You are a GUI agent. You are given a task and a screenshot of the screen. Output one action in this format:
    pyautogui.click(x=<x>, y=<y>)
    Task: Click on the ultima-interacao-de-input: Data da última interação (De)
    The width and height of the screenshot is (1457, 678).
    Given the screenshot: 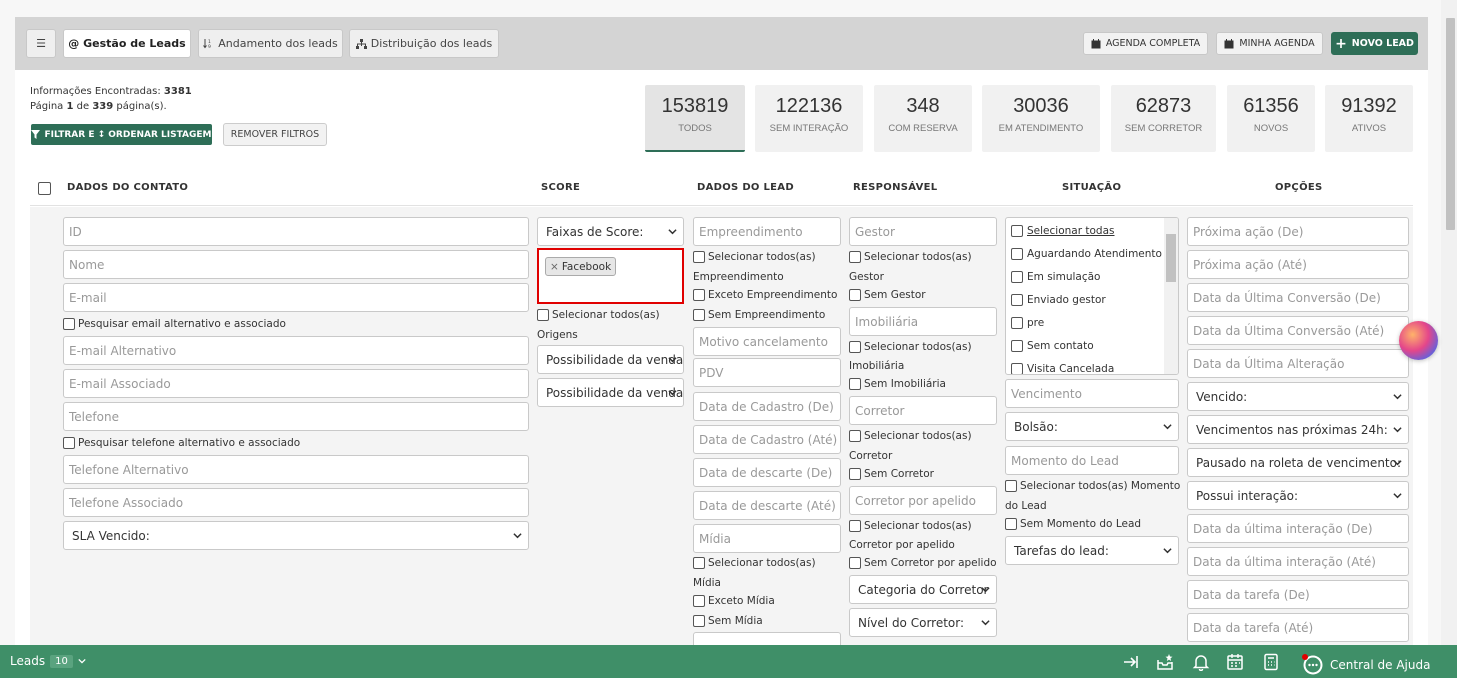 What is the action you would take?
    pyautogui.click(x=1298, y=528)
    